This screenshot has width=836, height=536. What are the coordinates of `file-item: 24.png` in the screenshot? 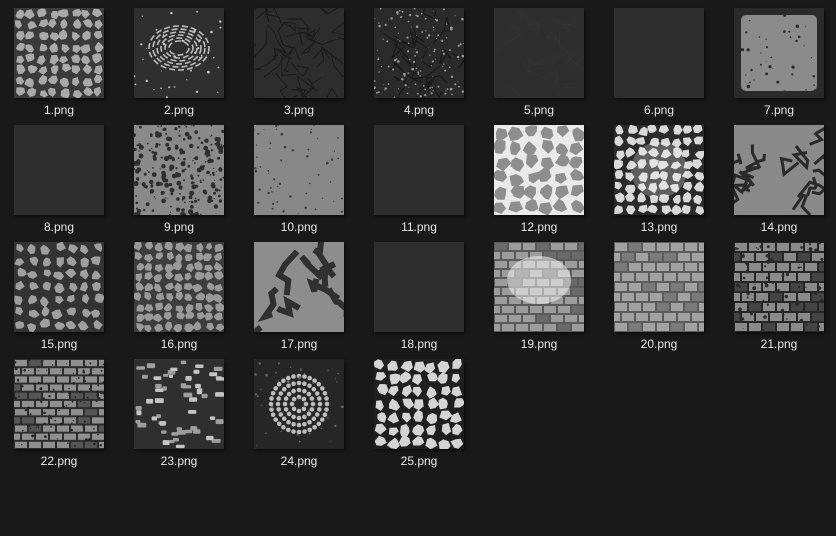 It's located at (299, 415).